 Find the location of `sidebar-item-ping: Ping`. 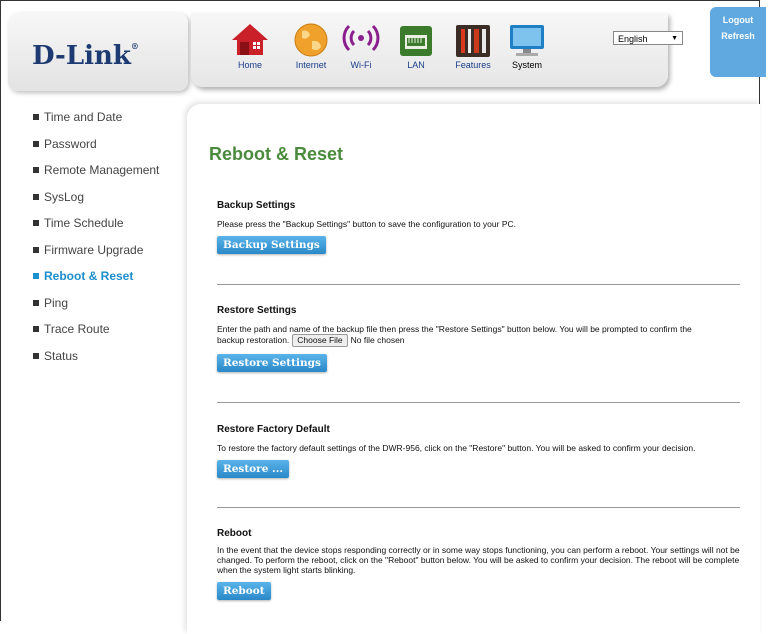

sidebar-item-ping: Ping is located at coordinates (108, 309).